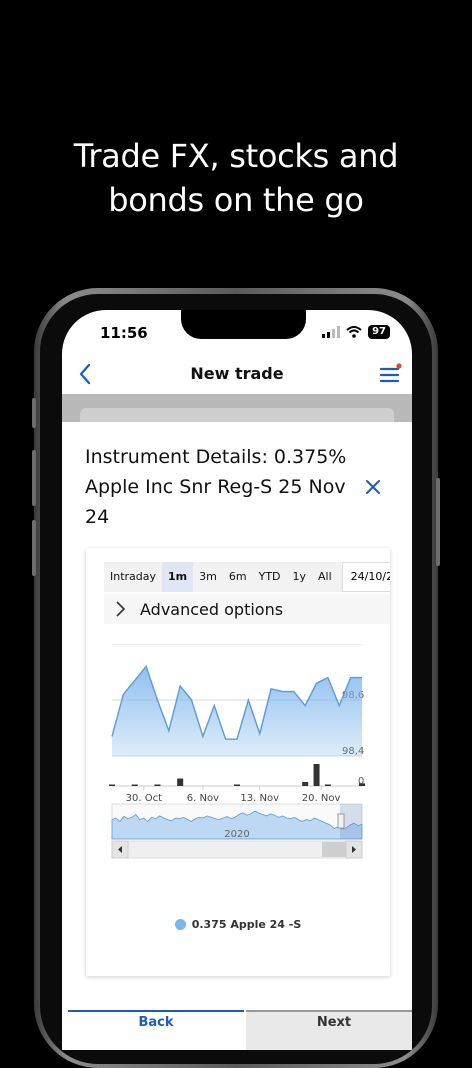  Describe the element at coordinates (300, 577) in the screenshot. I see `range-button-1y: 1y` at that location.